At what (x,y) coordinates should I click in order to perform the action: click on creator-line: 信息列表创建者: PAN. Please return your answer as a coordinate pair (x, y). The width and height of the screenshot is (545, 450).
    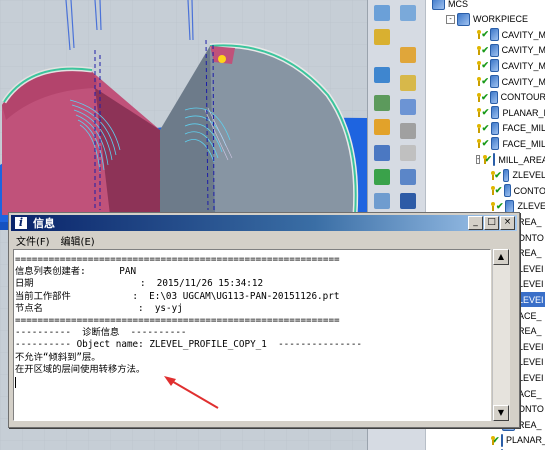
    Looking at the image, I should click on (76, 272).